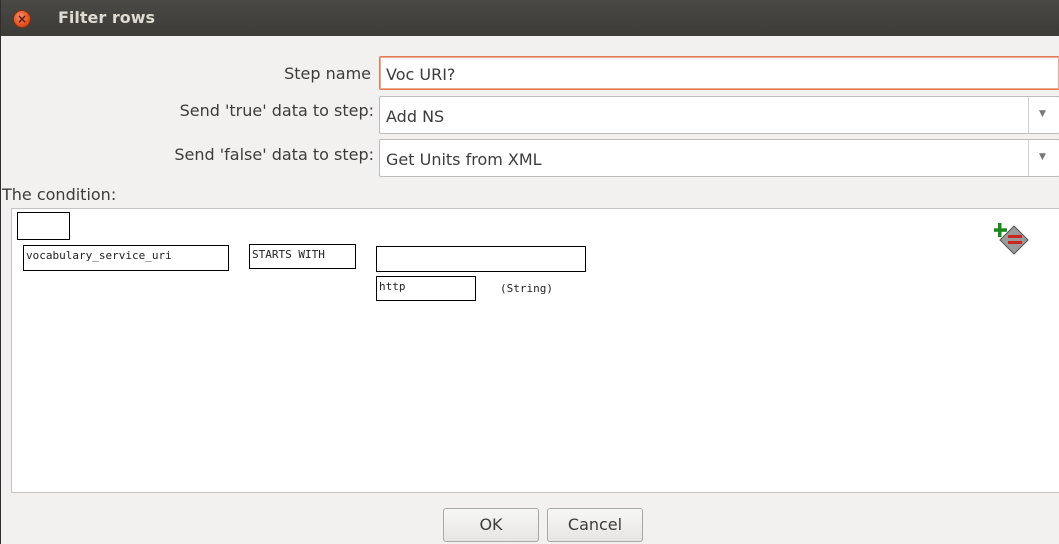  I want to click on step-name-input: Voc URI?, so click(719, 73).